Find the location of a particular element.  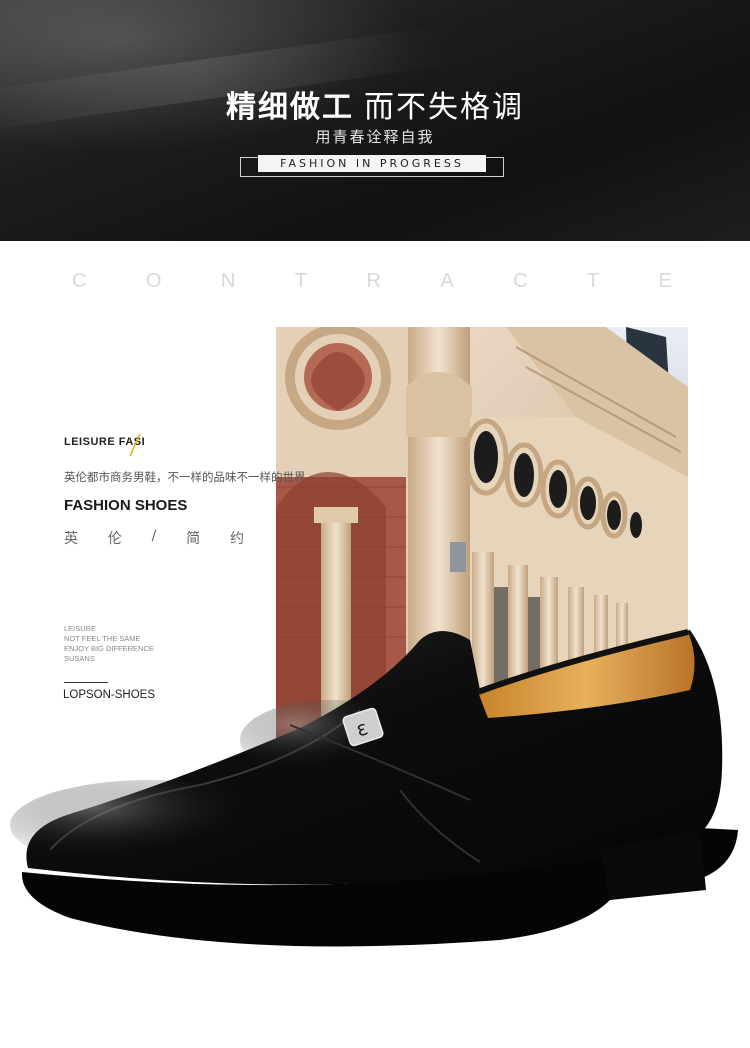

accent-slash-icon is located at coordinates (135, 445).